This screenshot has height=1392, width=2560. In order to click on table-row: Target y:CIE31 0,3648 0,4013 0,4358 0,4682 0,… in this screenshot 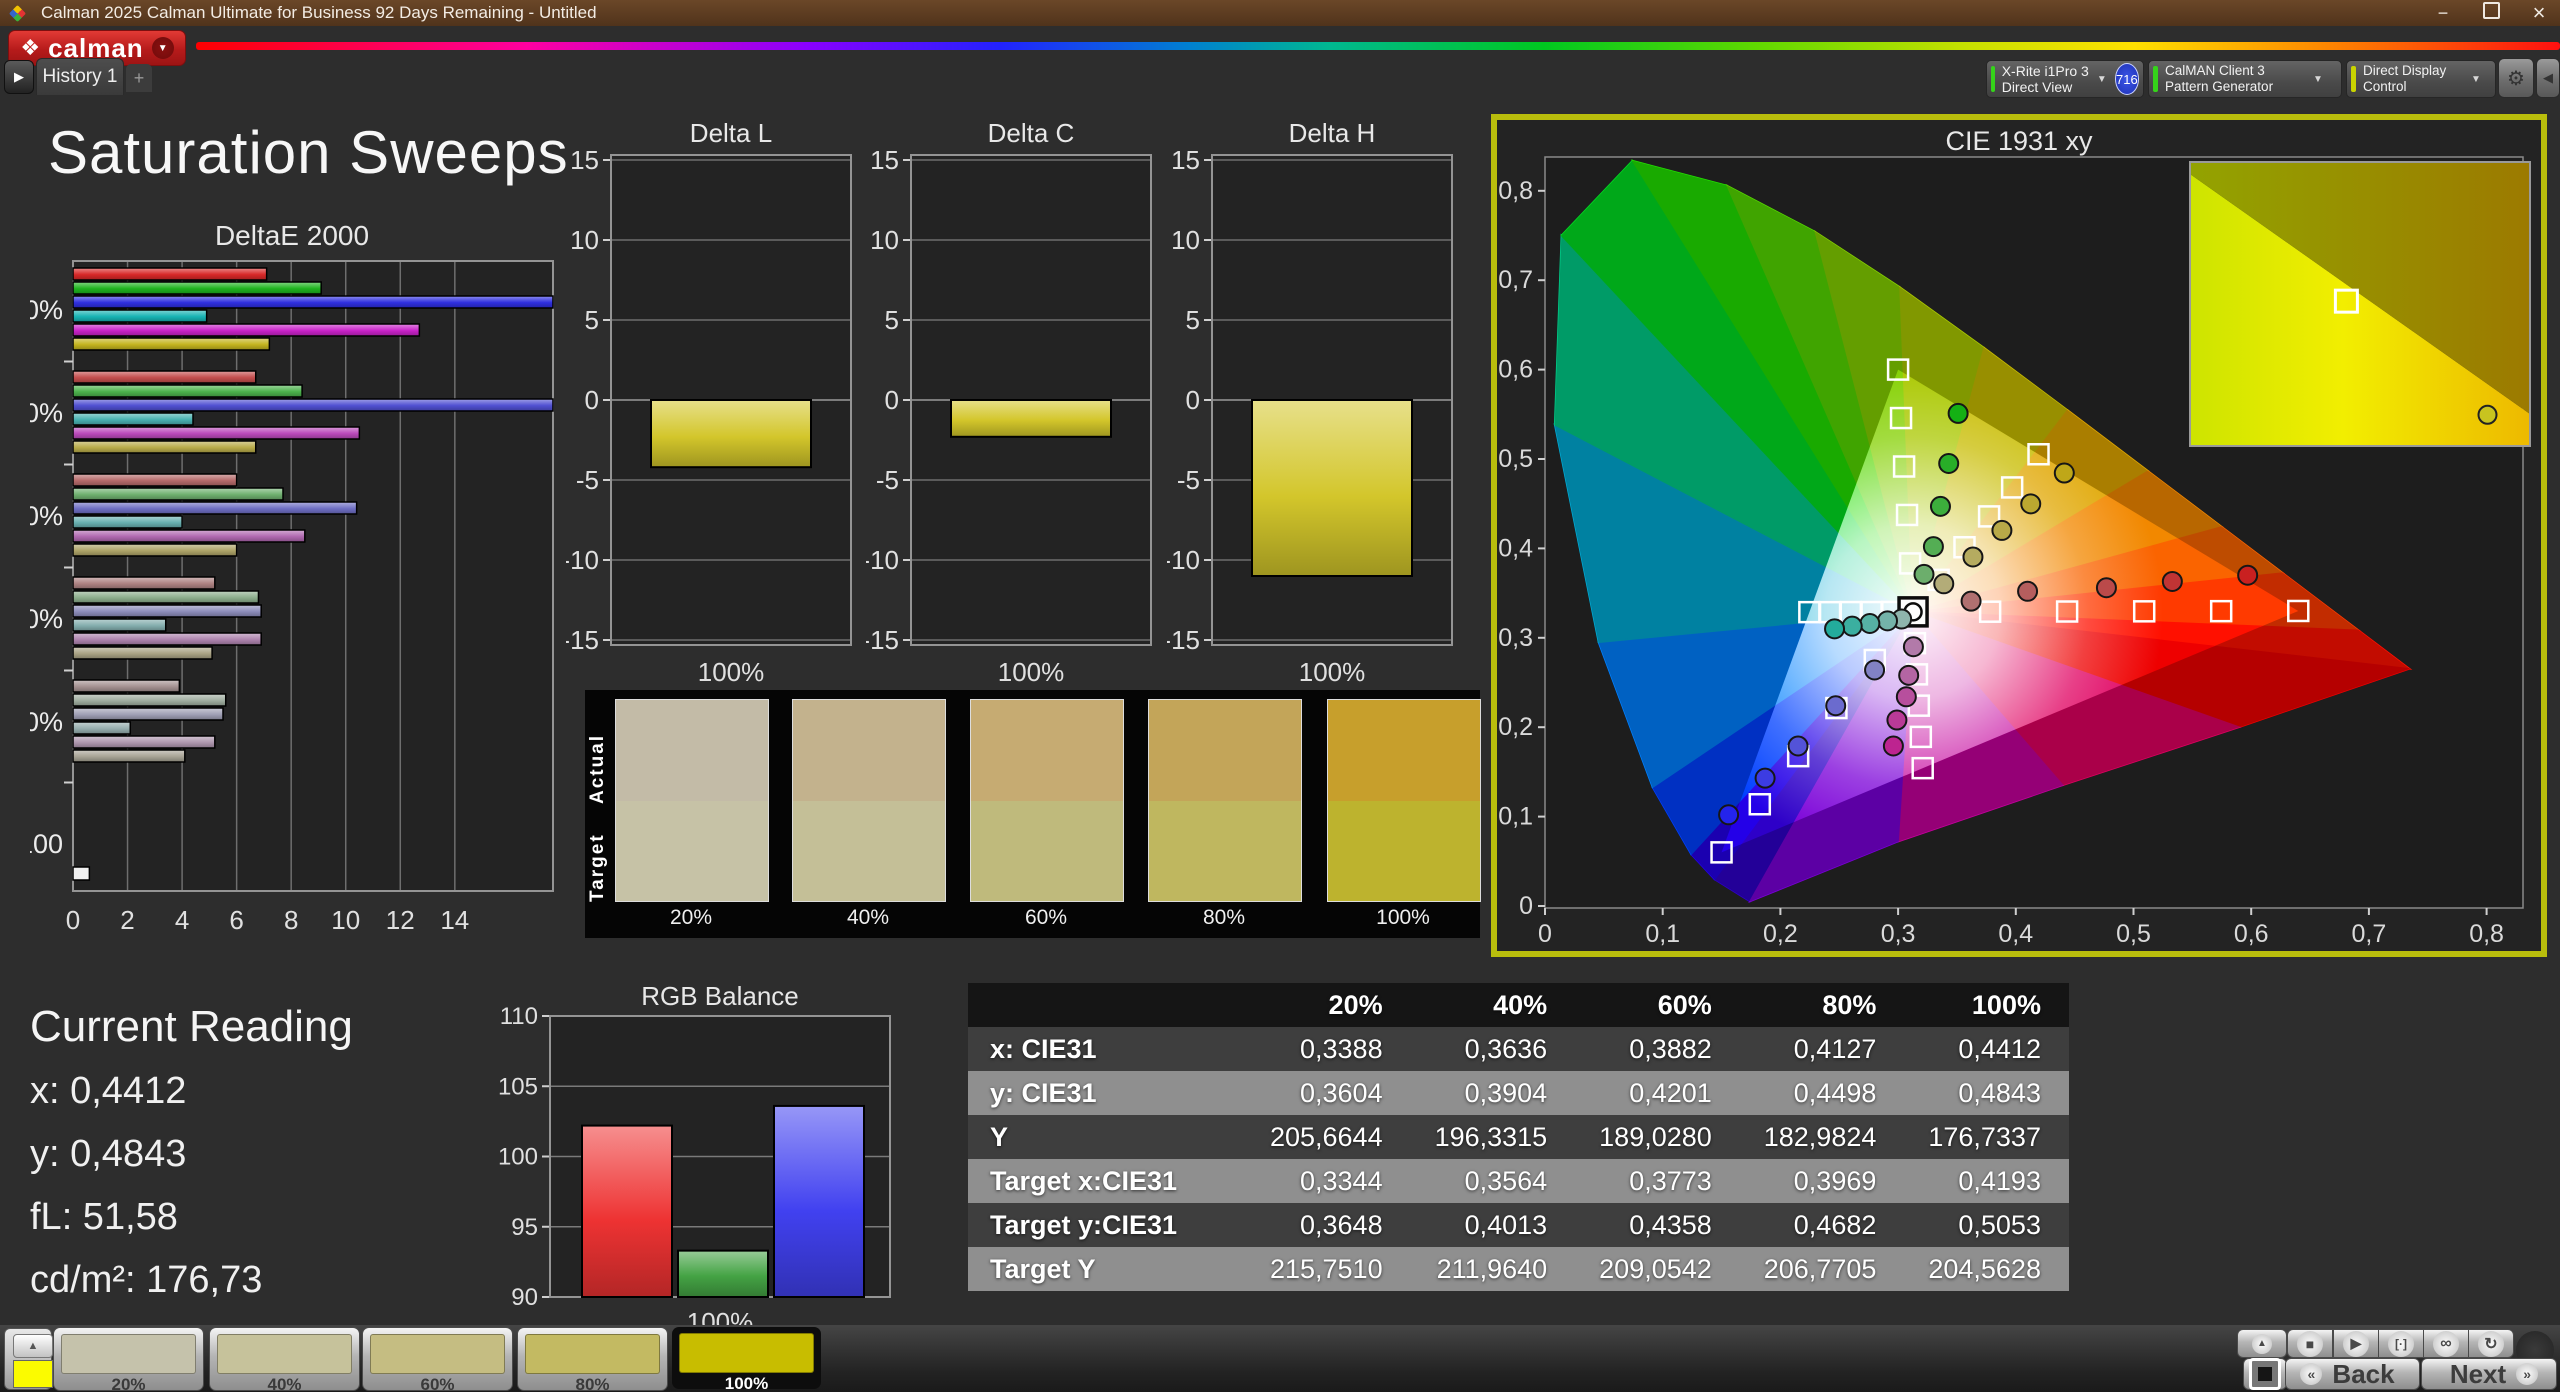, I will do `click(1518, 1225)`.